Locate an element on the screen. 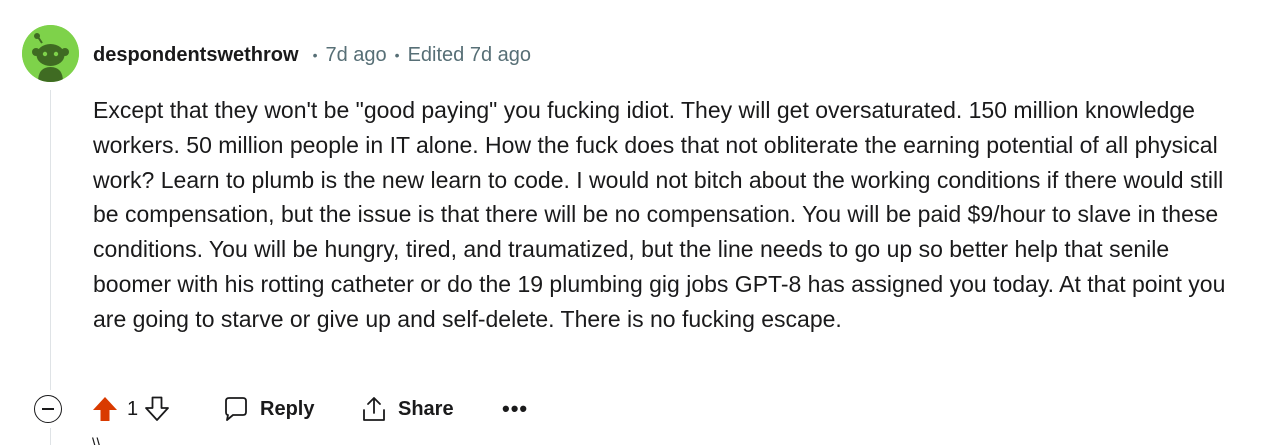 This screenshot has width=1267, height=445. collapse-button is located at coordinates (48, 409).